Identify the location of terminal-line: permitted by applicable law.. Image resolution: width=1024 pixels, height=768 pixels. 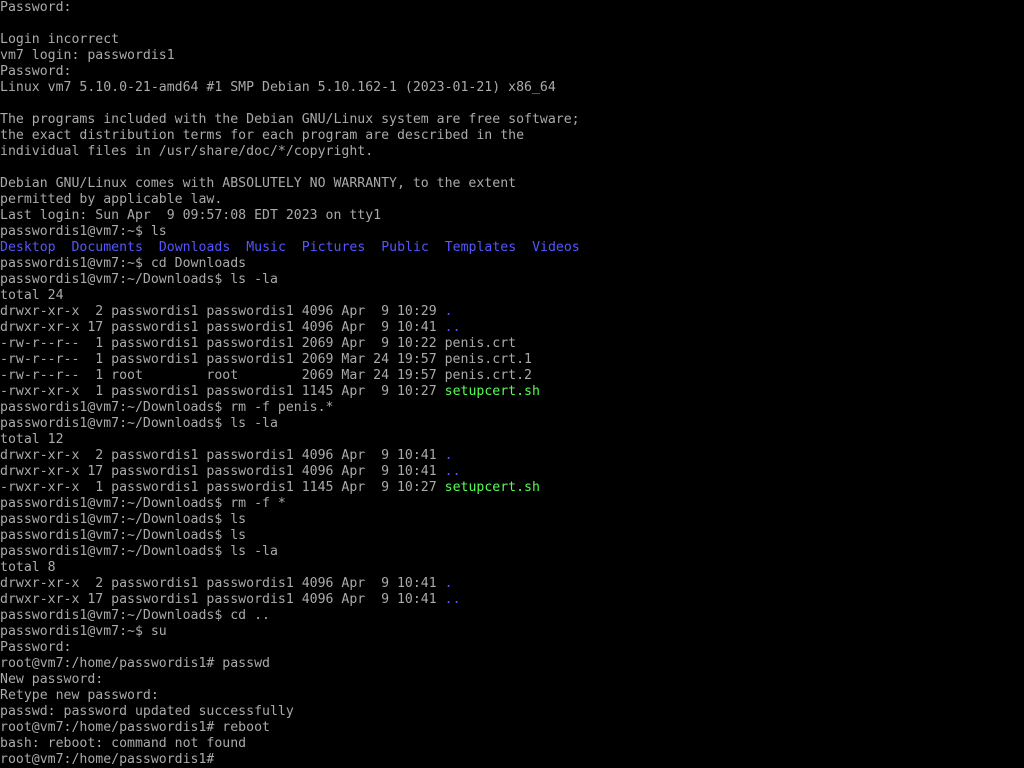
(111, 200).